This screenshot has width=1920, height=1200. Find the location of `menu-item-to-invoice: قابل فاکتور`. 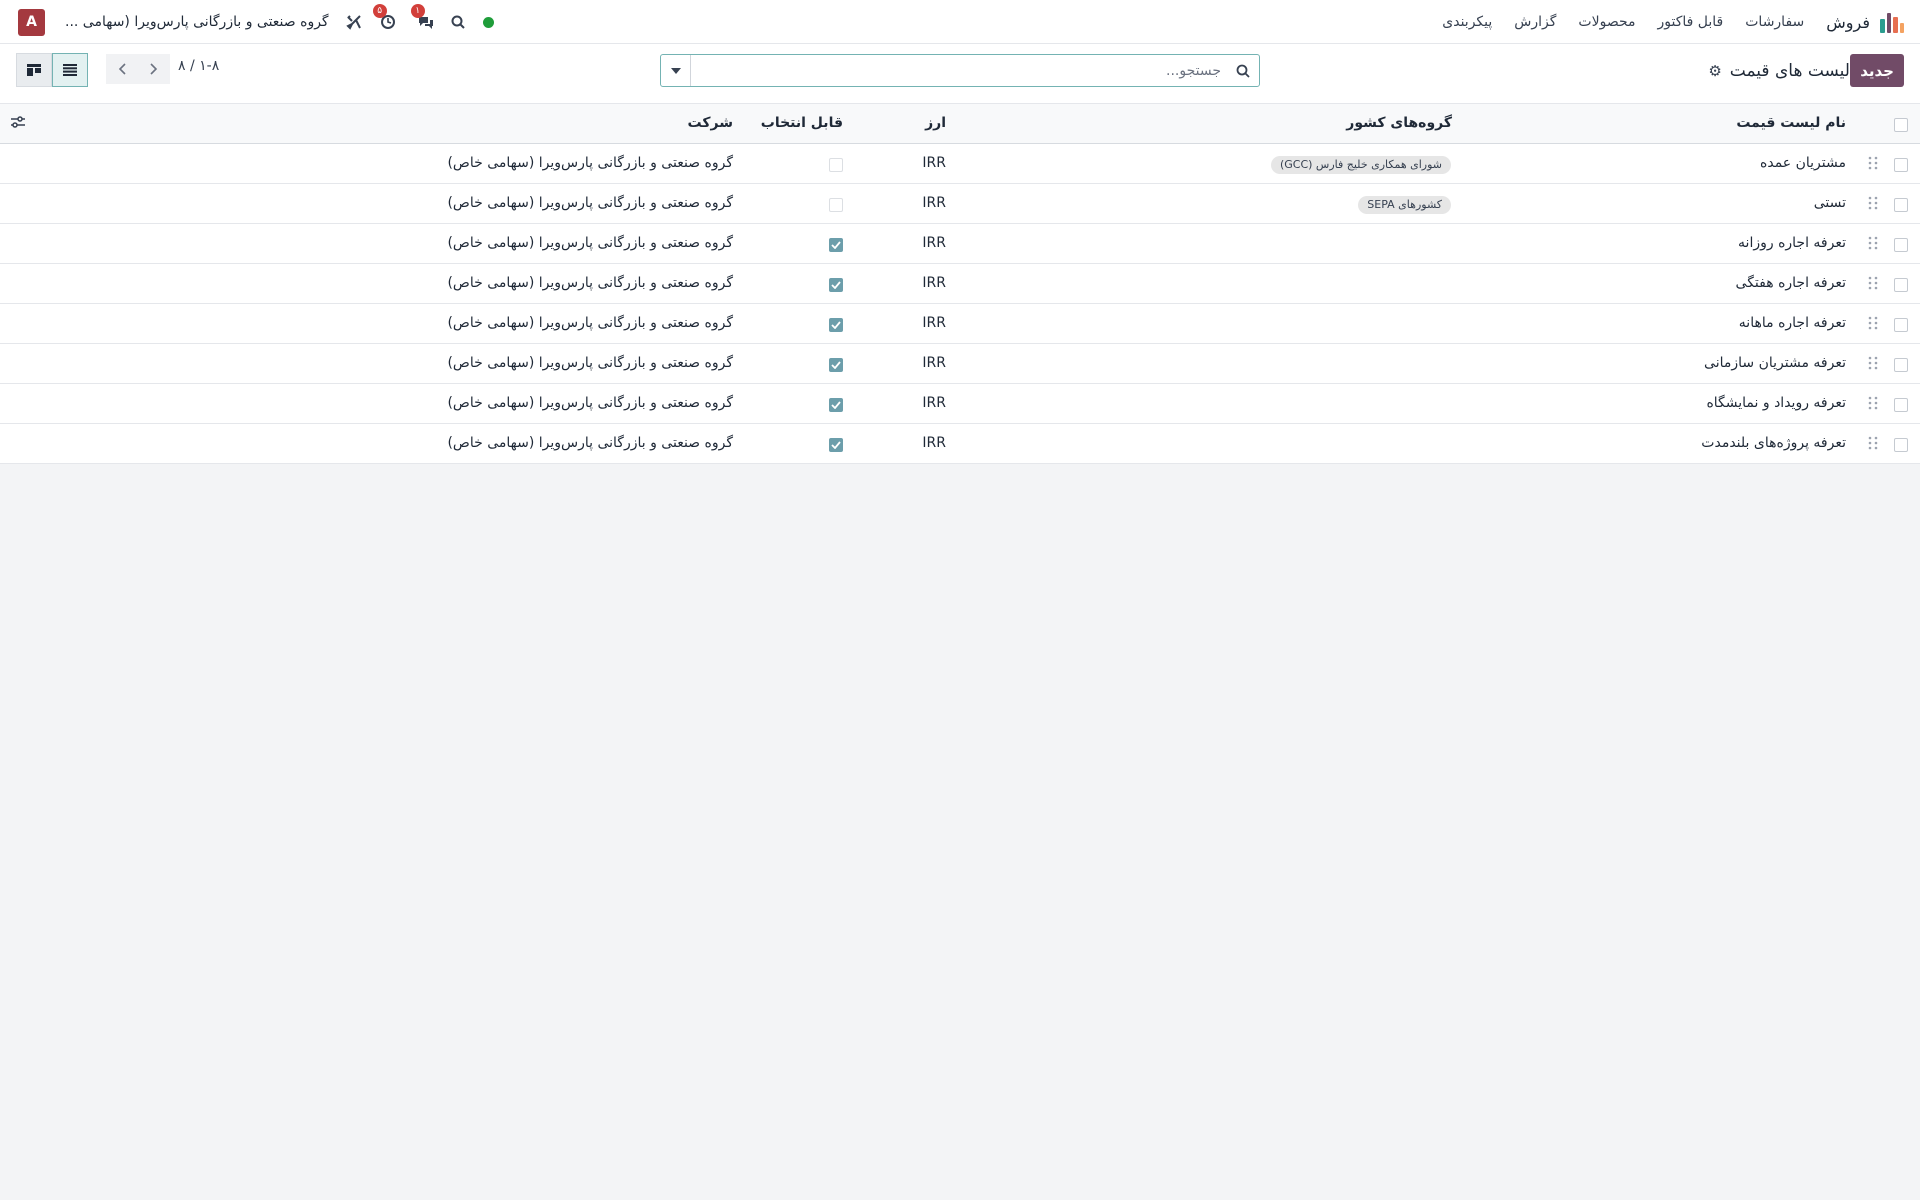

menu-item-to-invoice: قابل فاکتور is located at coordinates (1691, 22).